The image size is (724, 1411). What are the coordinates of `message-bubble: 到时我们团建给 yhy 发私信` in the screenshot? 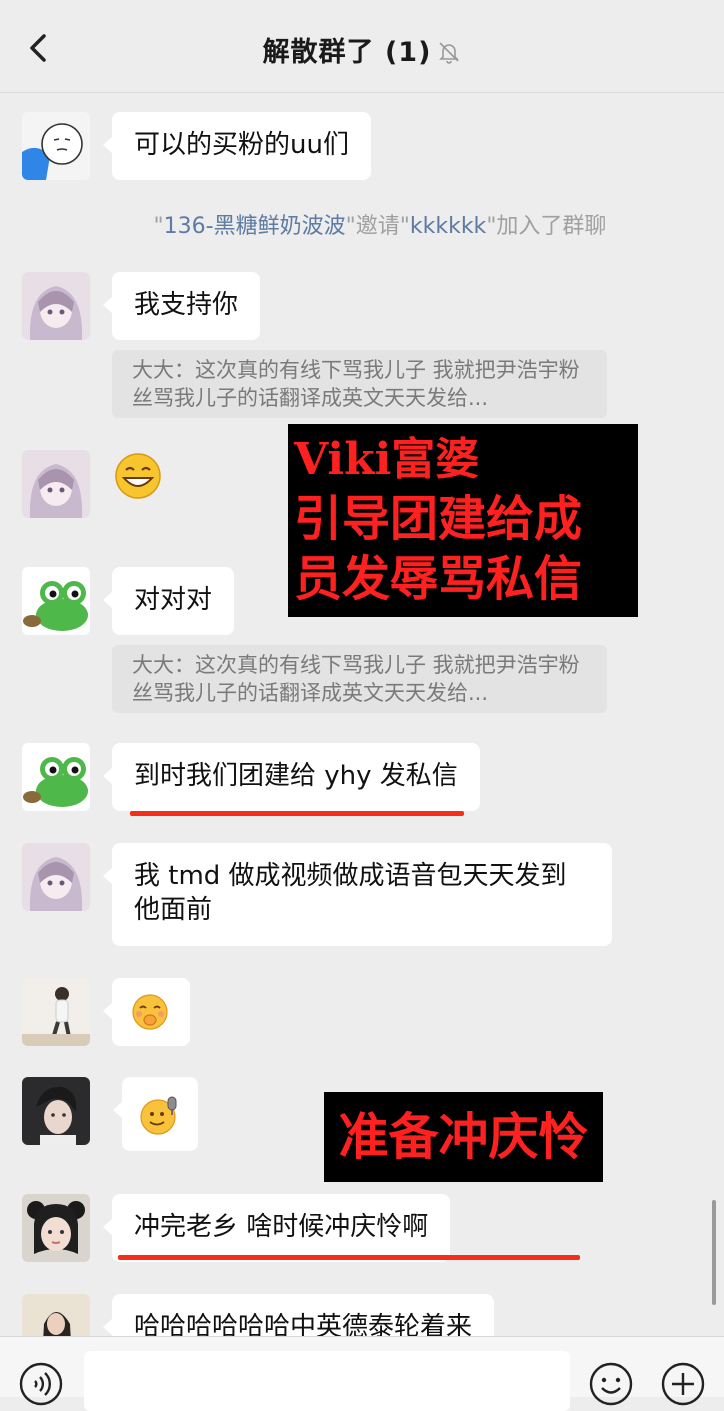 It's located at (291, 777).